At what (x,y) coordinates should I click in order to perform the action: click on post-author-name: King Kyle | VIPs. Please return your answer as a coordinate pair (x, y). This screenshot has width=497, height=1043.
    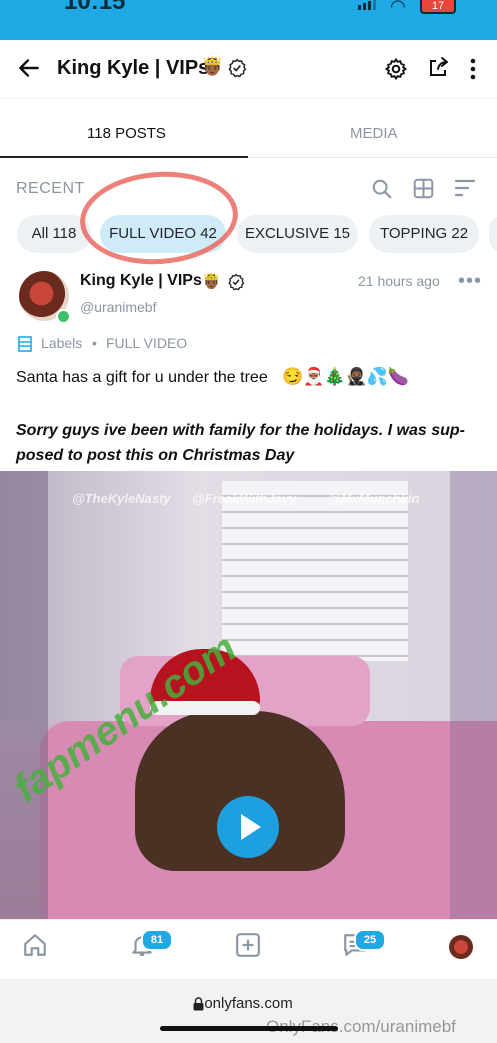
    Looking at the image, I should click on (141, 281).